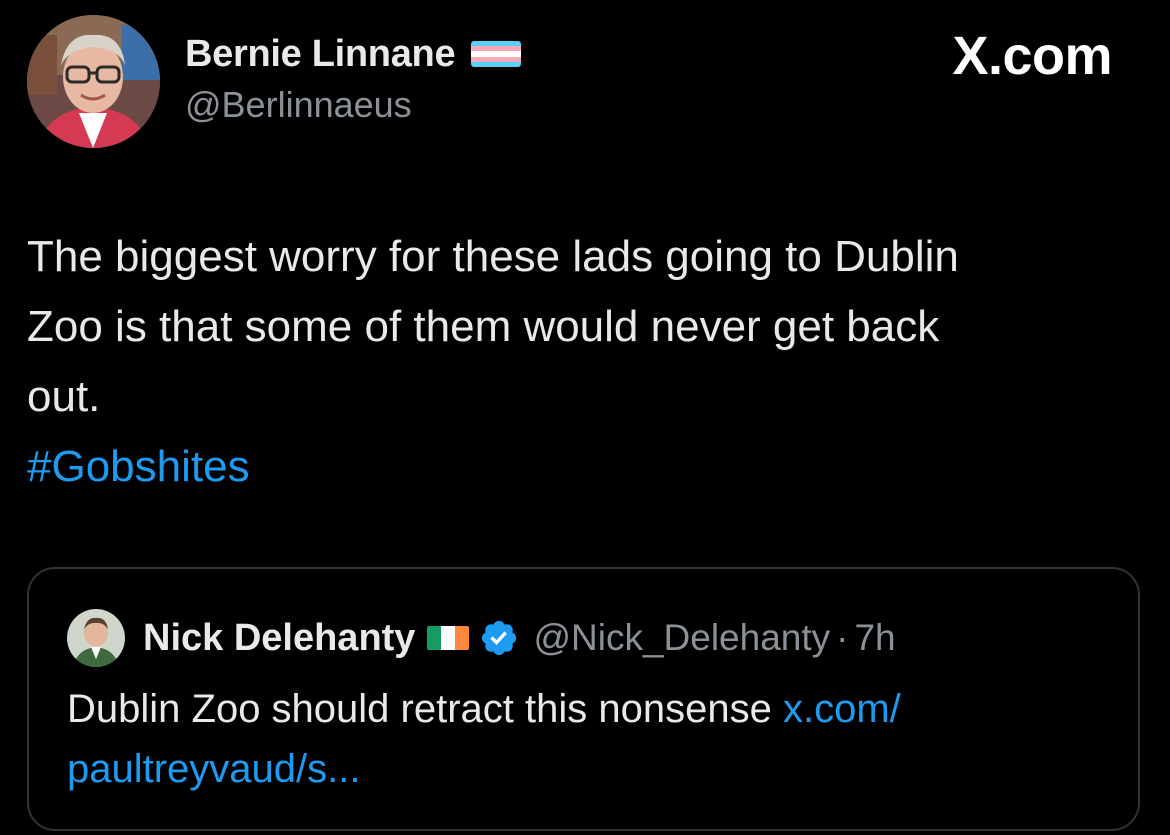 The height and width of the screenshot is (835, 1170). What do you see at coordinates (279, 638) in the screenshot?
I see `quoted-author-name: Nick Delehanty` at bounding box center [279, 638].